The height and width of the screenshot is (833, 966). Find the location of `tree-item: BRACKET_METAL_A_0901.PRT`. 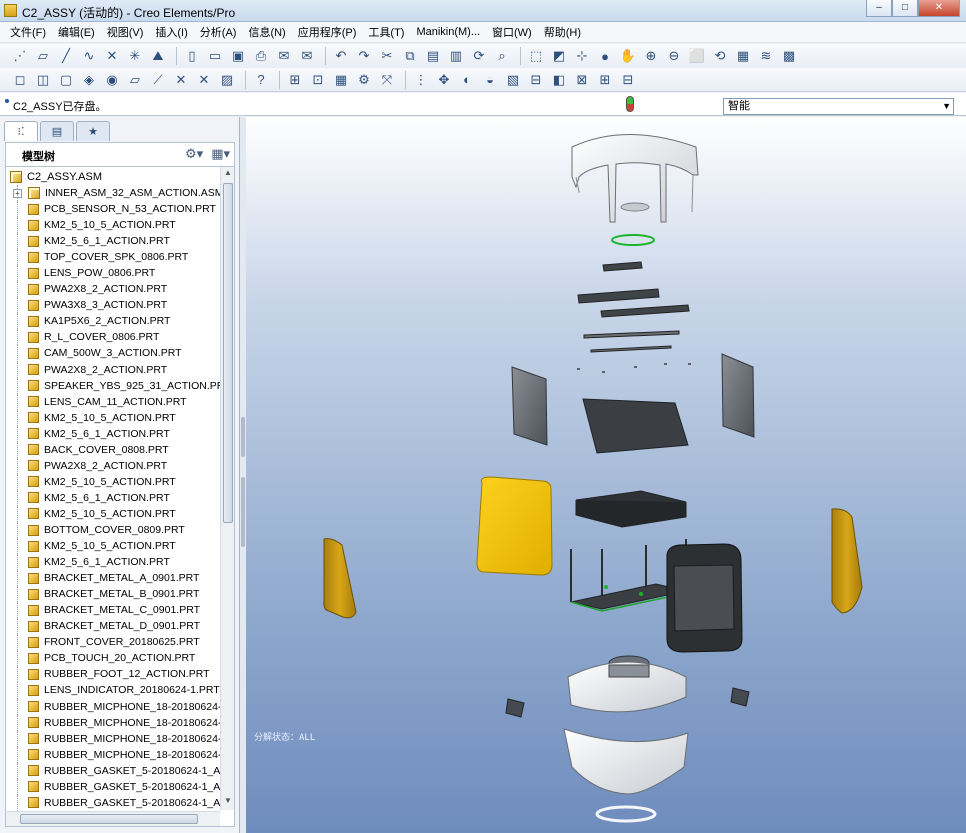

tree-item: BRACKET_METAL_A_0901.PRT is located at coordinates (112, 578).